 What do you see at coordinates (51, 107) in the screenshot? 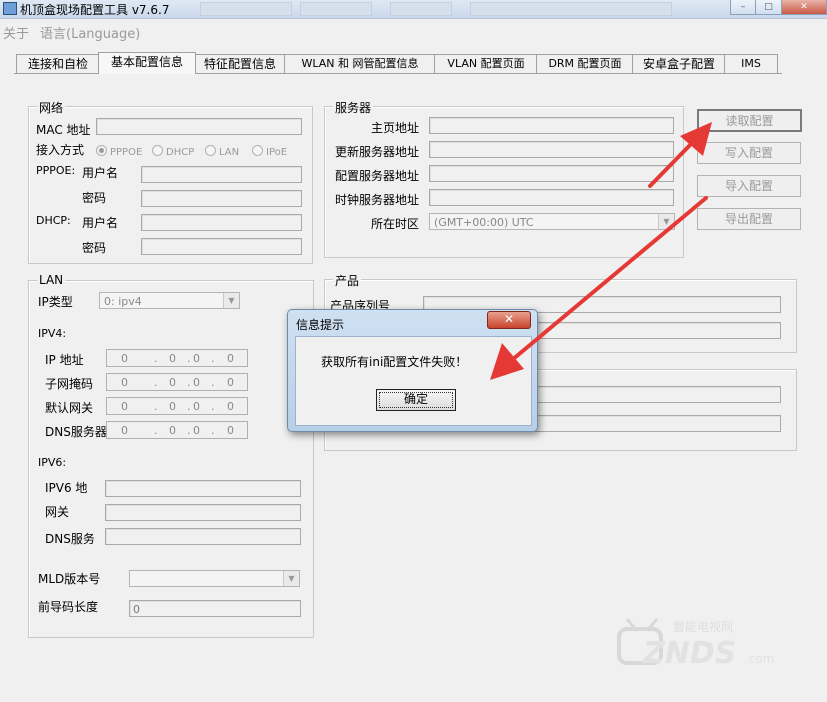
I see `network-legend: 网络` at bounding box center [51, 107].